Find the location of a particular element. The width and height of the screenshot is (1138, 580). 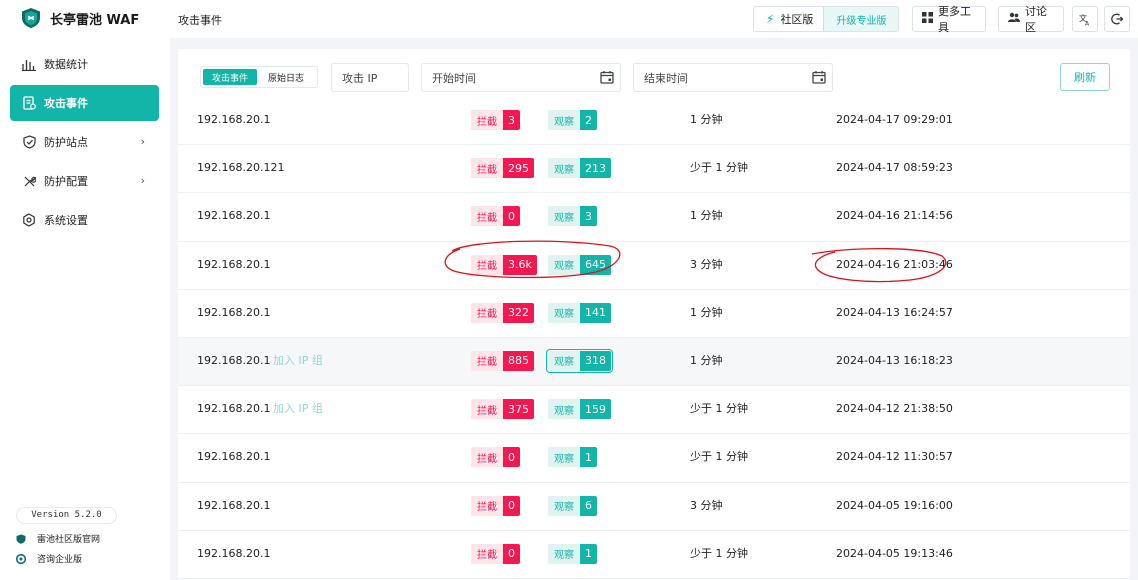

svg-text: A is located at coordinates (1087, 23).